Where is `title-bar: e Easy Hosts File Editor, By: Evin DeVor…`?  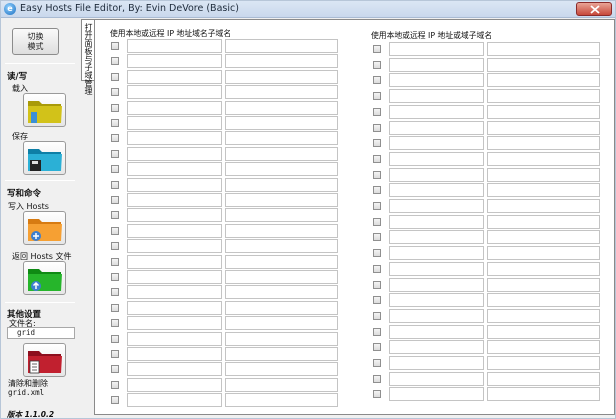 title-bar: e Easy Hosts File Editor, By: Evin DeVor… is located at coordinates (308, 9).